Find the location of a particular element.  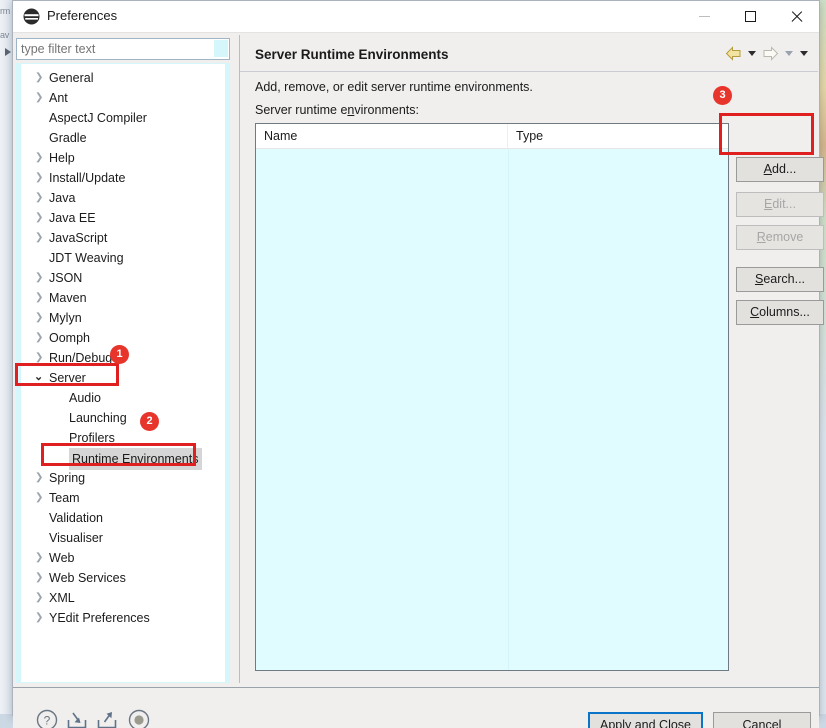

table-label: Server runtime environments: is located at coordinates (337, 110).